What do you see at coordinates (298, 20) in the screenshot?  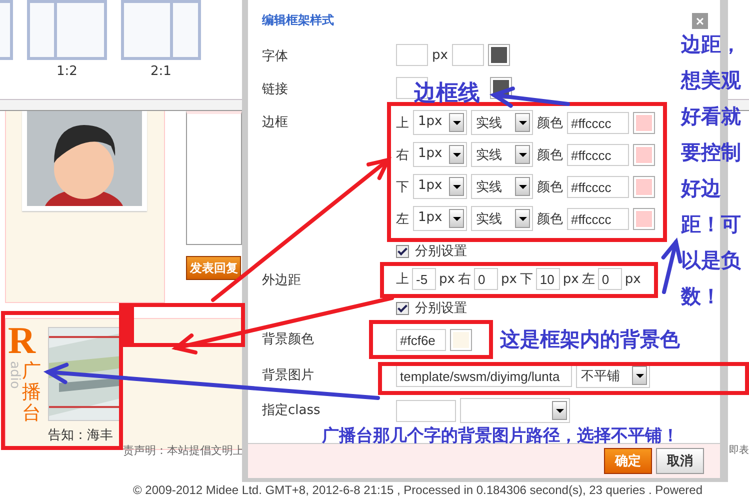 I see `dialog-title: 编辑框架样式` at bounding box center [298, 20].